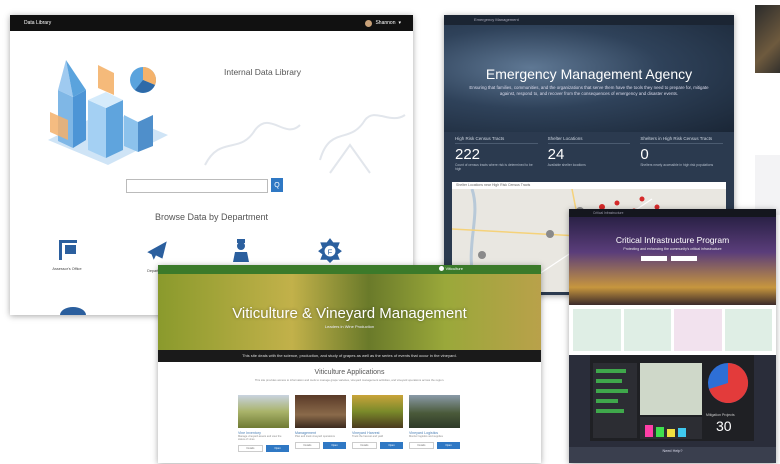 The image size is (780, 464). I want to click on partial-panel, so click(767, 185).